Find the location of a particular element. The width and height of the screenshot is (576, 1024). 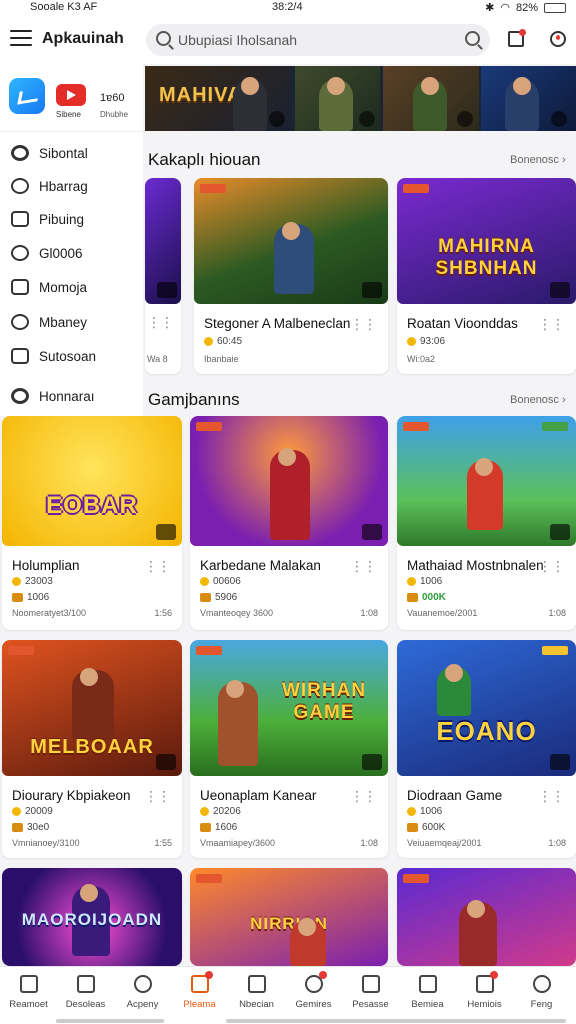

game-thumbnail: MAHIRNA SHBNHAN is located at coordinates (486, 241).